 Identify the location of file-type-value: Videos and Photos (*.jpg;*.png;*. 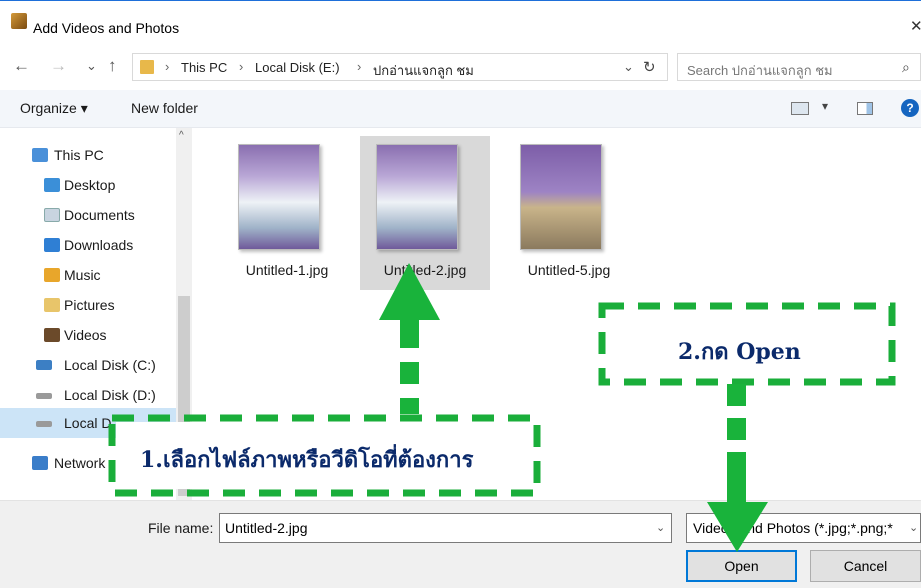
(793, 528).